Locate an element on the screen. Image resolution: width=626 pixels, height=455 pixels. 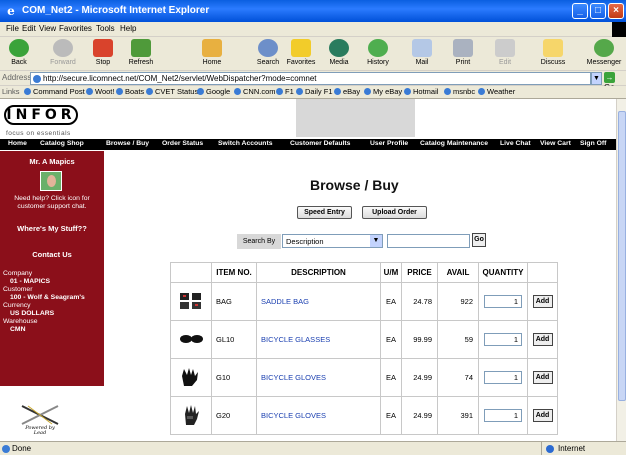
search-by-select: Description ▼ is located at coordinates (332, 241).